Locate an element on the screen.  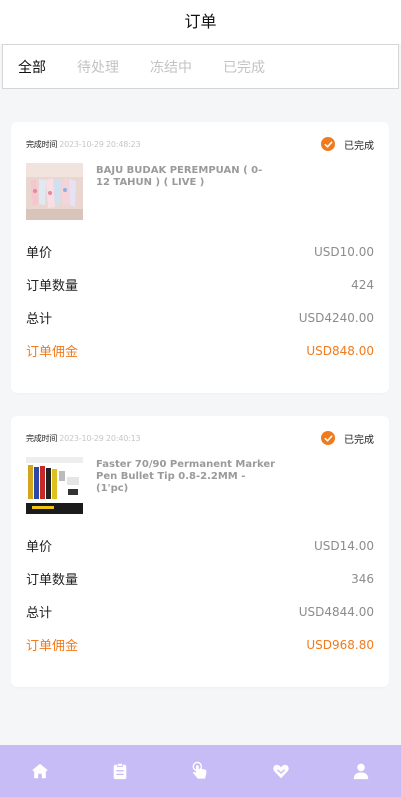
heart-icon is located at coordinates (281, 771).